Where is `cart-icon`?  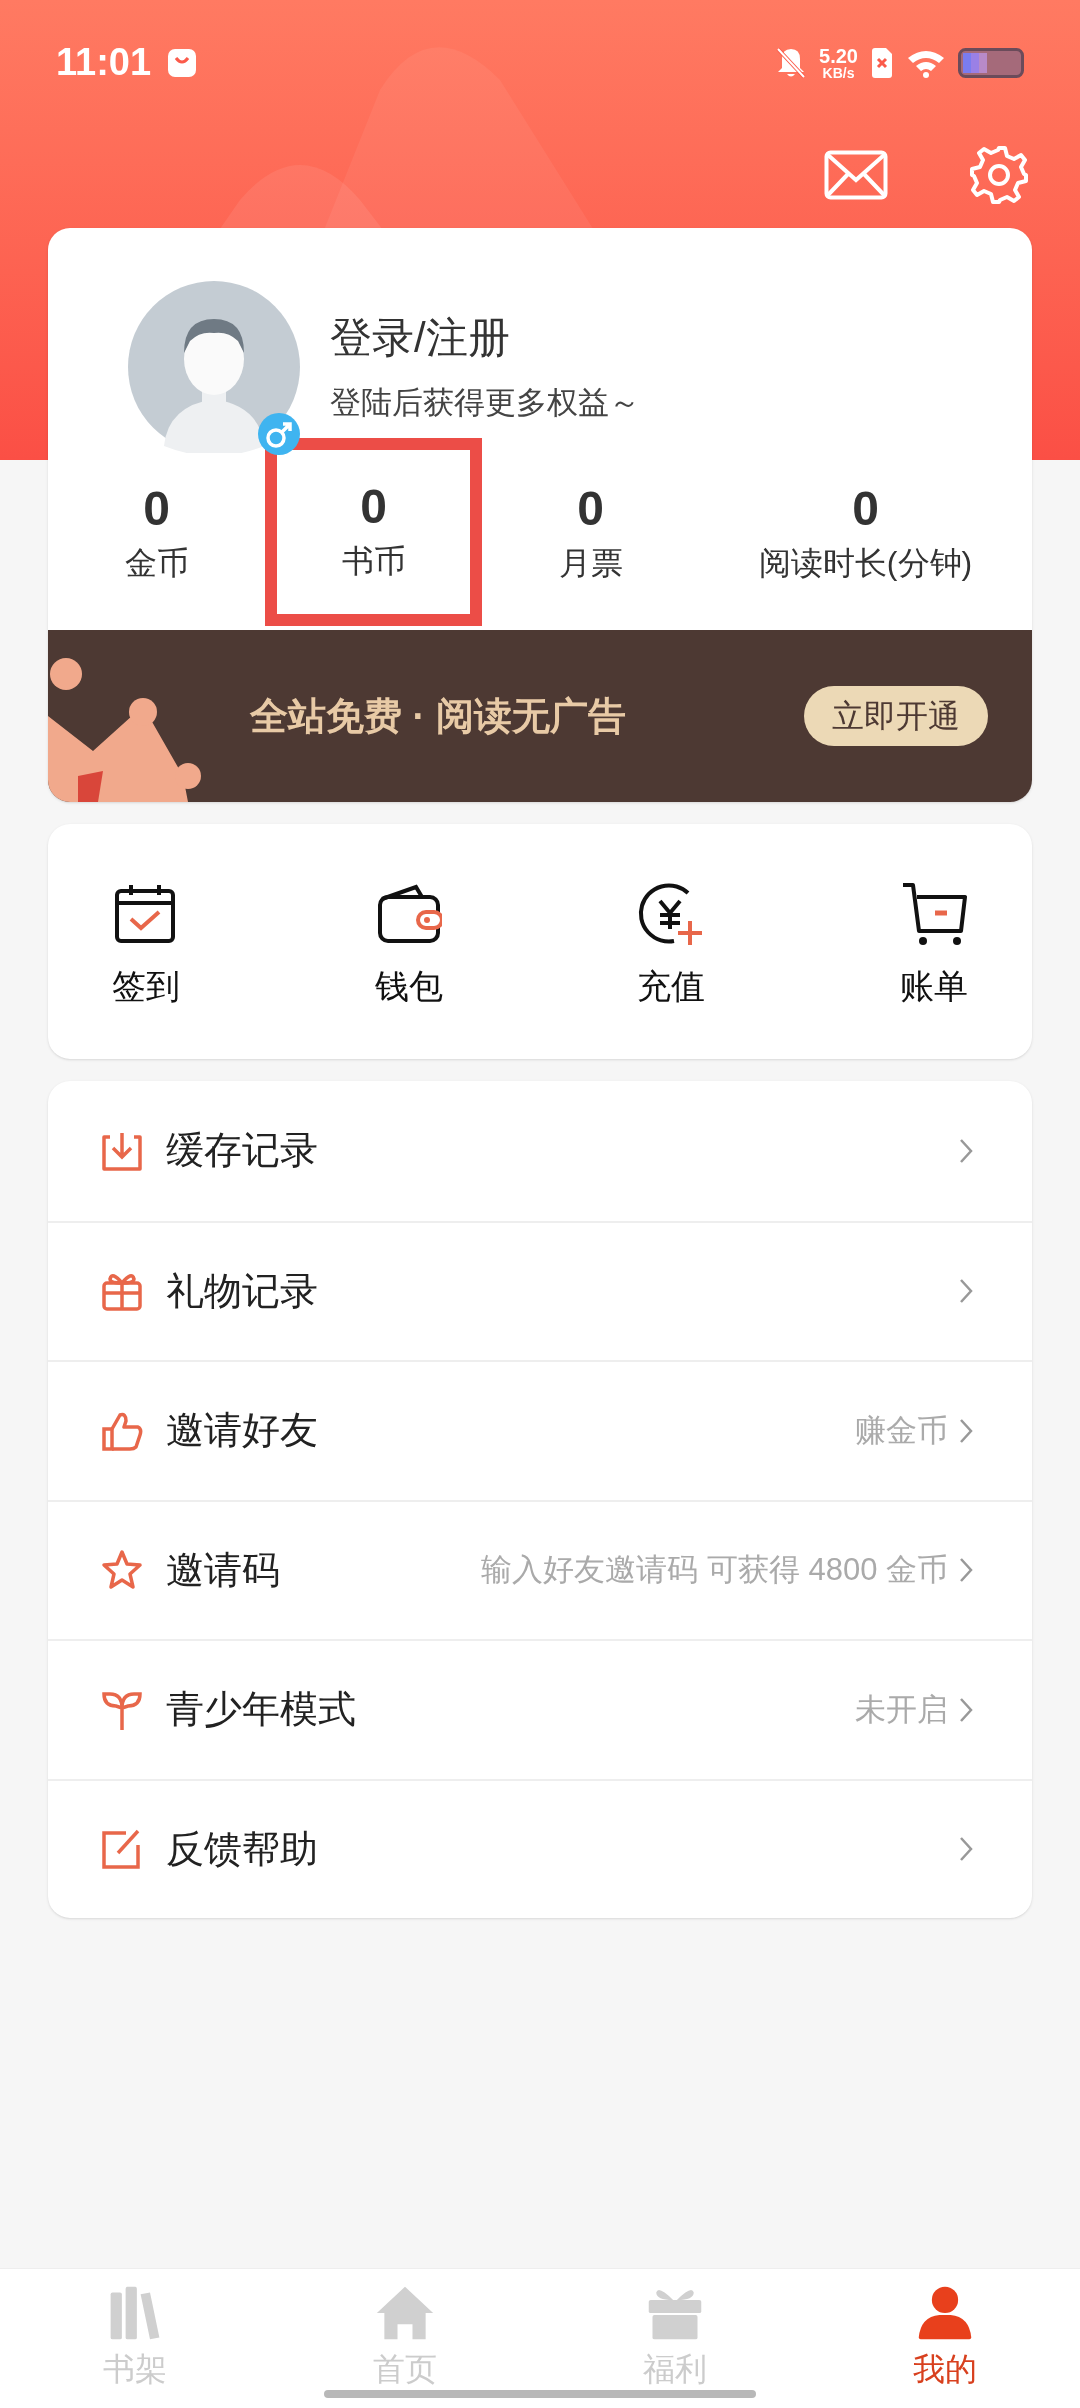
cart-icon is located at coordinates (933, 913).